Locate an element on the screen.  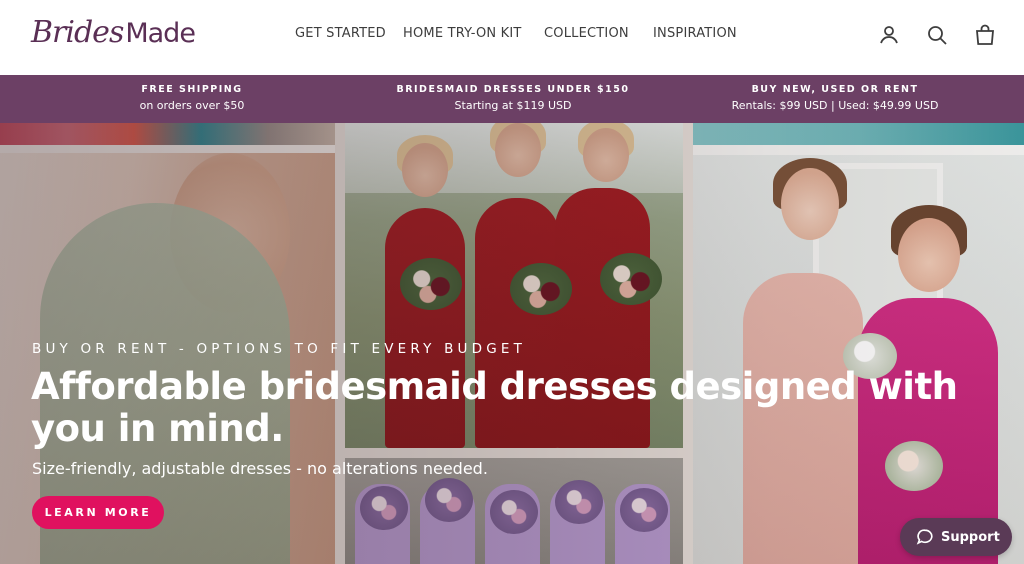
brand-logo: Brides Made is located at coordinates (113, 35).